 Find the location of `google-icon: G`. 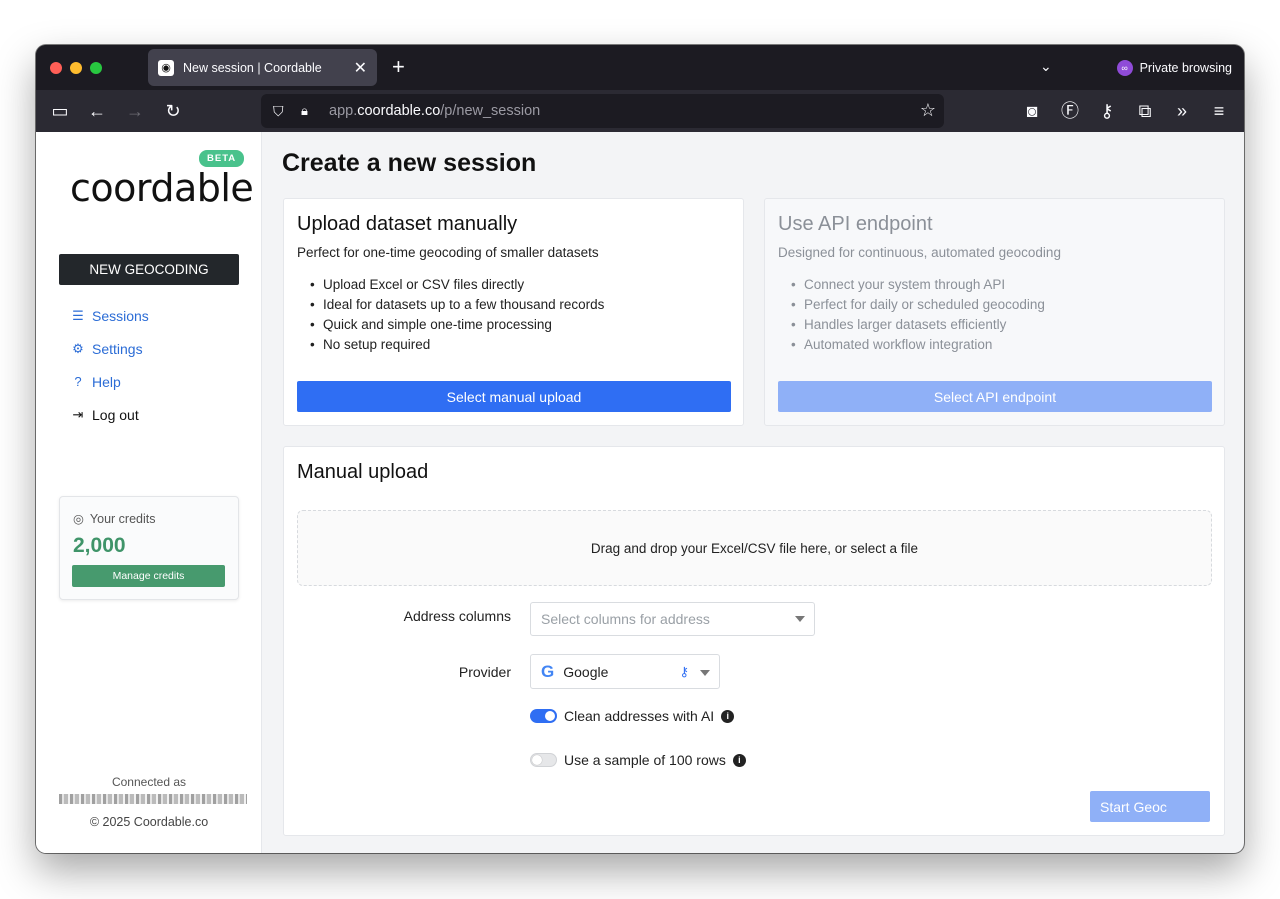

google-icon: G is located at coordinates (548, 671).